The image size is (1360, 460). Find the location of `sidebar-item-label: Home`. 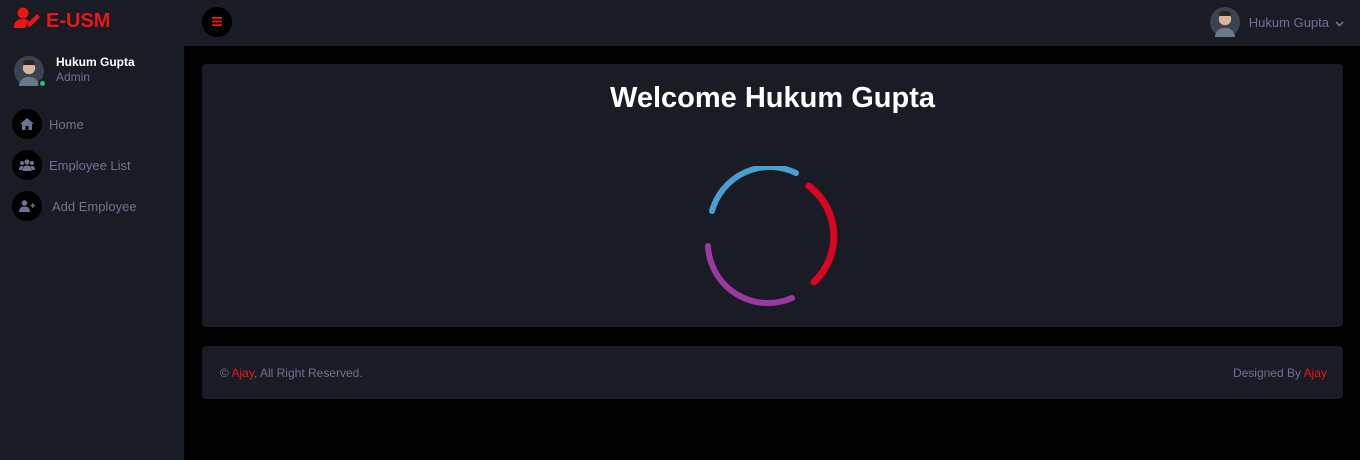

sidebar-item-label: Home is located at coordinates (66, 124).